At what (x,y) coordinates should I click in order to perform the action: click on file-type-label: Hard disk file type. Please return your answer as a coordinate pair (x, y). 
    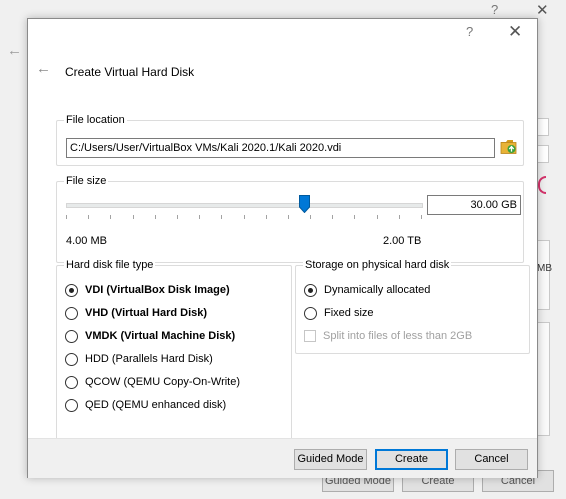
    Looking at the image, I should click on (110, 265).